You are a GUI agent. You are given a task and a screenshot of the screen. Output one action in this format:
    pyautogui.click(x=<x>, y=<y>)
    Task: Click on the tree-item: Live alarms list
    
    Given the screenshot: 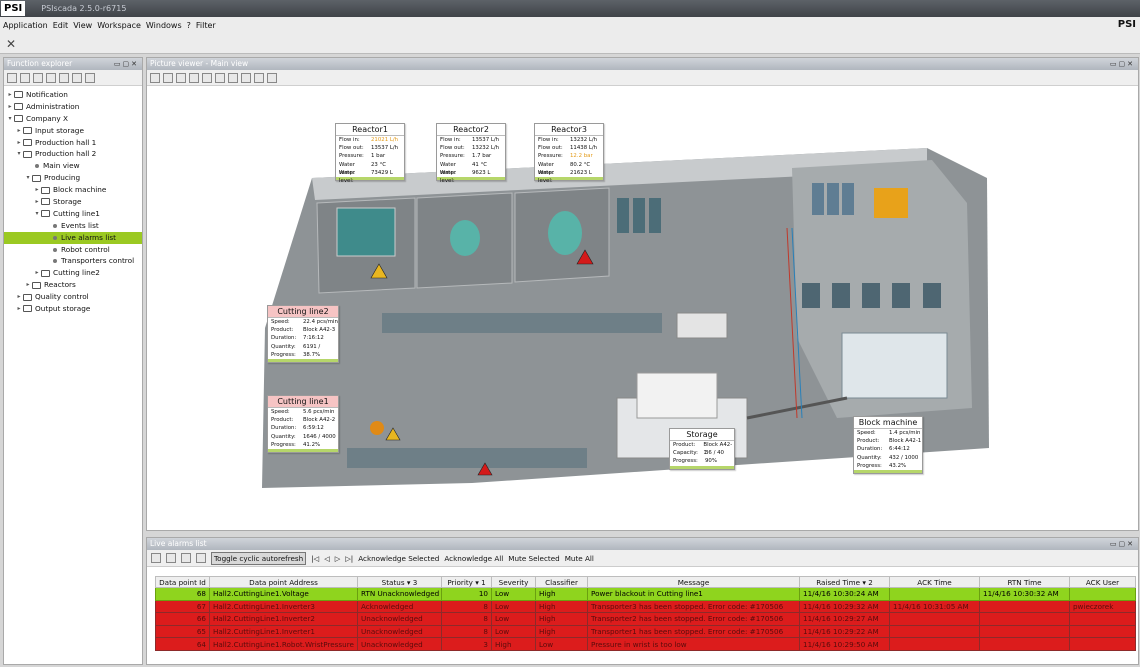 What is the action you would take?
    pyautogui.click(x=73, y=237)
    